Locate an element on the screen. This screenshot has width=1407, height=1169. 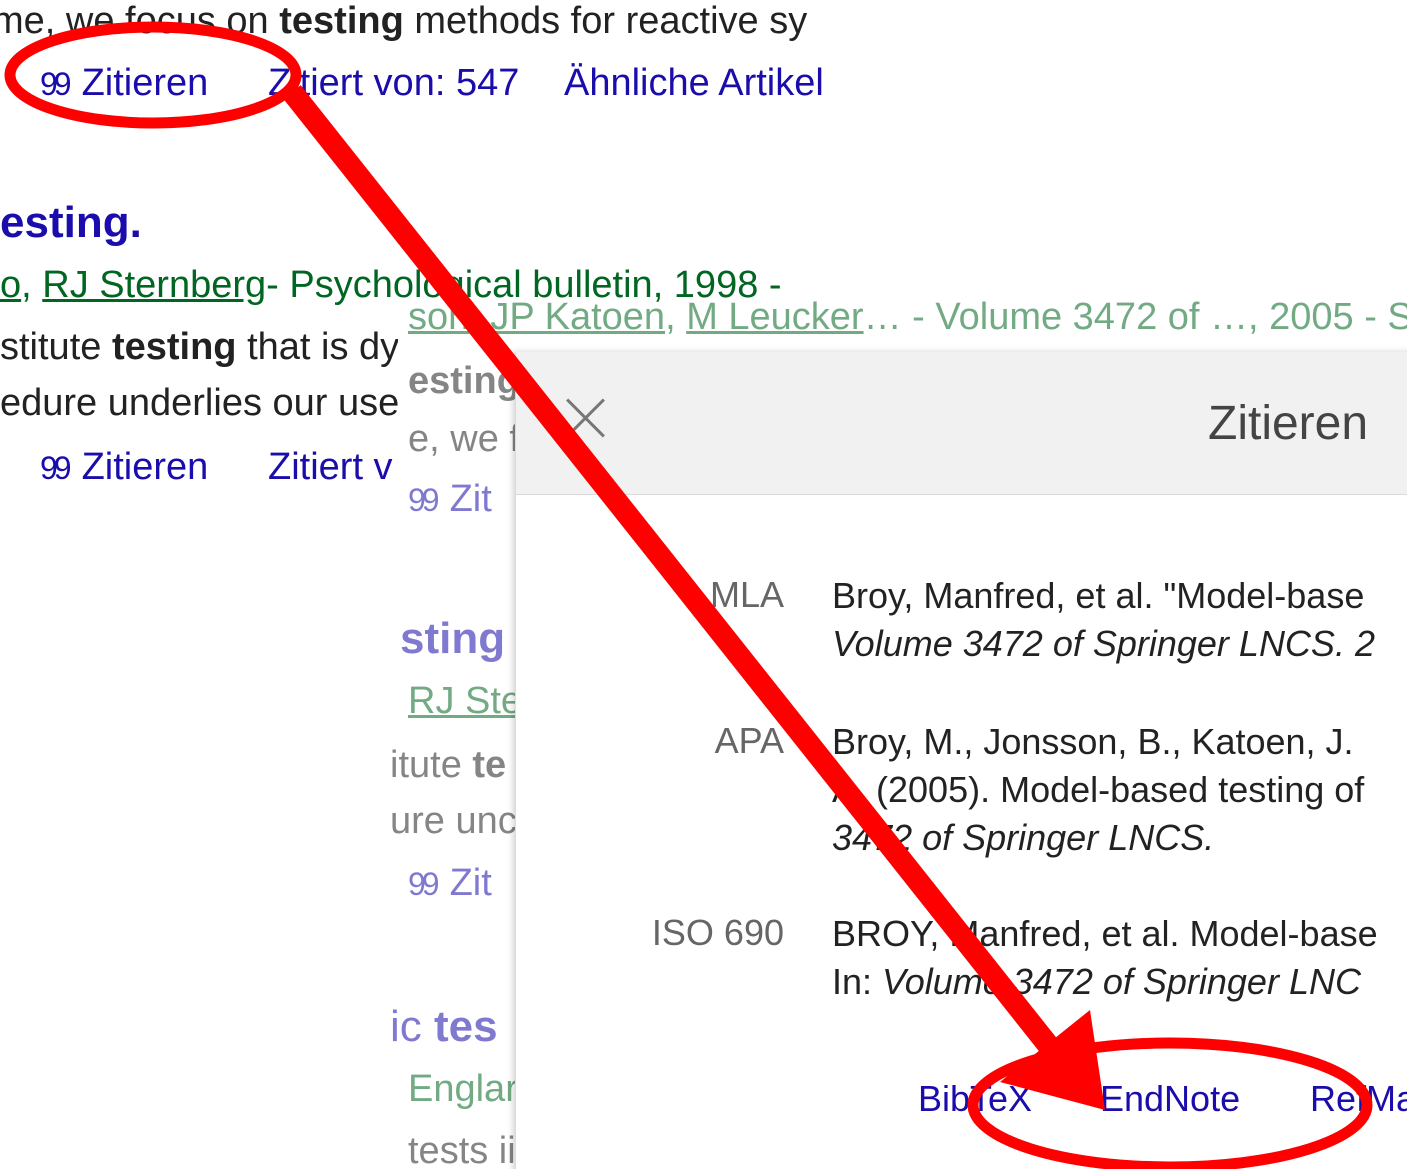
result1-cited-by-link: Zitiert von: 547 is located at coordinates (393, 83).